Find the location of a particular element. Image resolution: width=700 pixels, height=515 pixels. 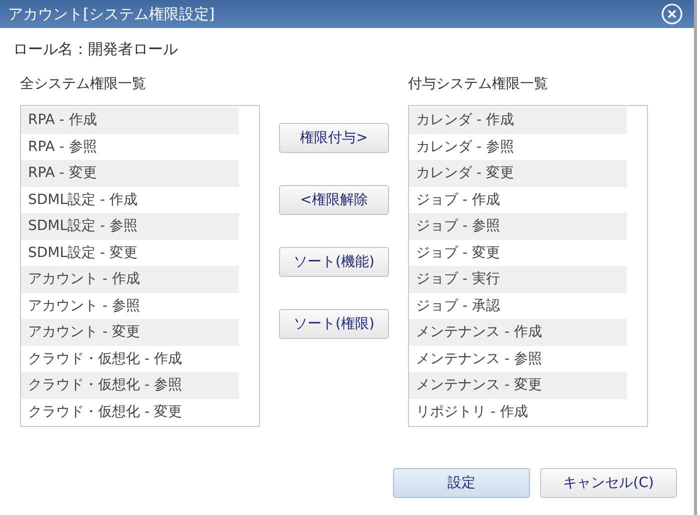

close-icon is located at coordinates (672, 14).